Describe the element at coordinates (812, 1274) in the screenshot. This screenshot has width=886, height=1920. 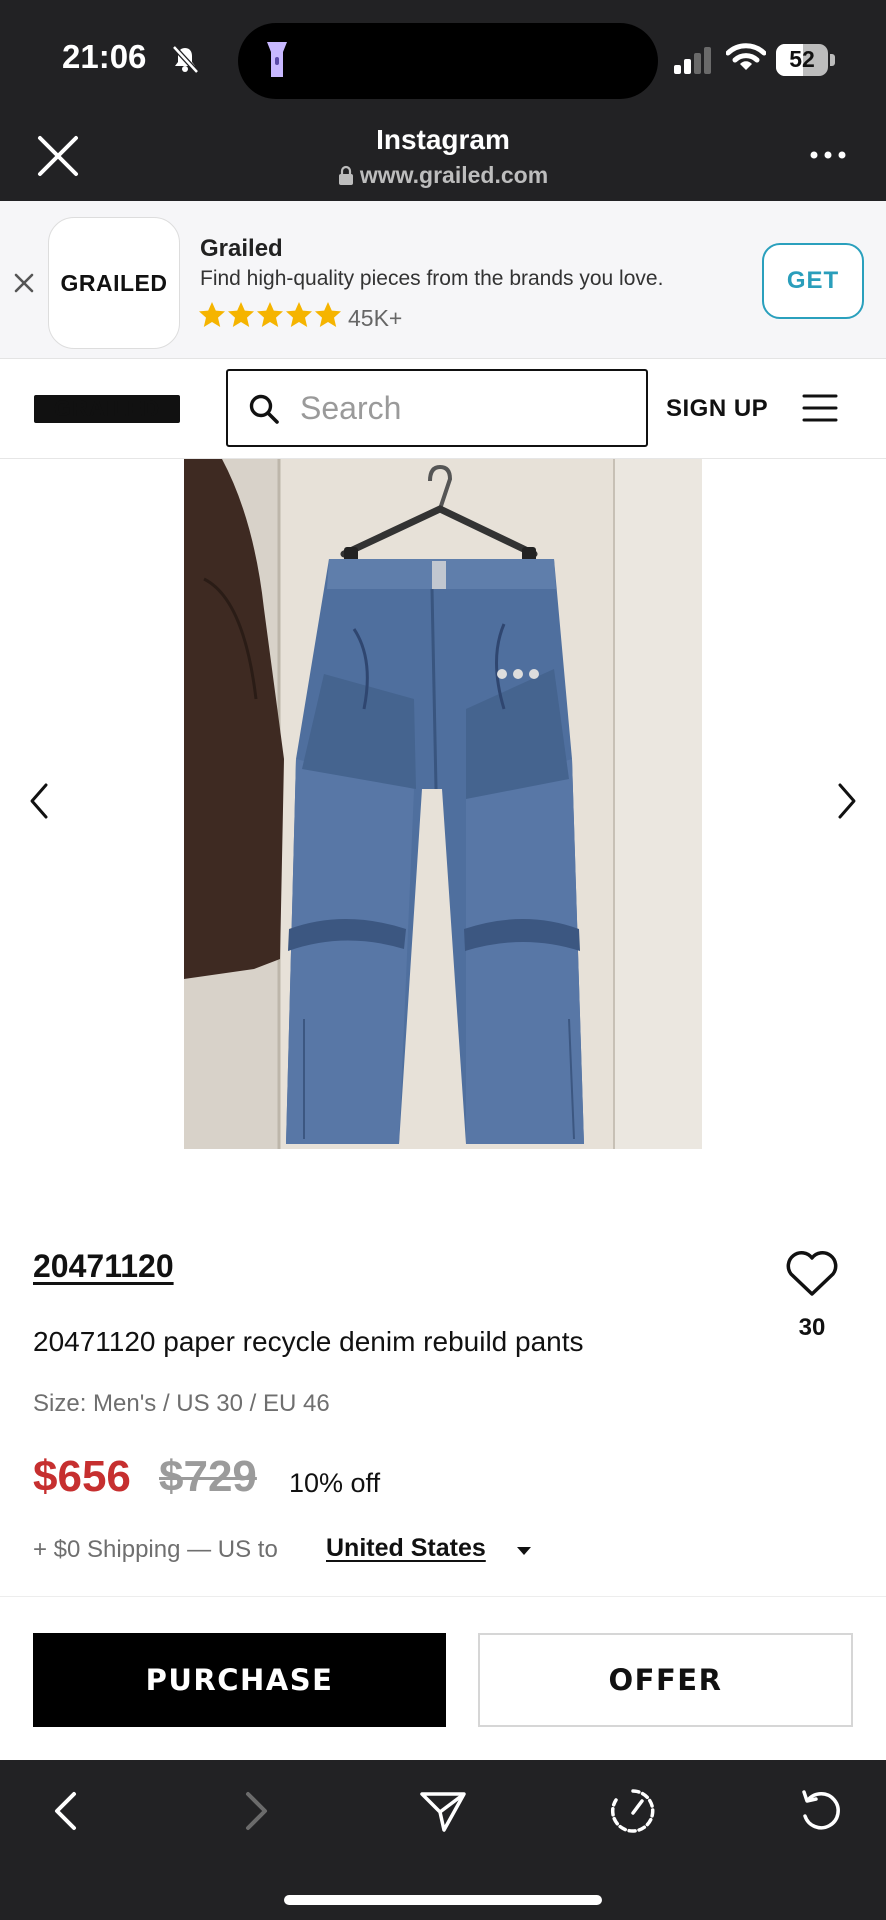
I see `heart-icon` at that location.